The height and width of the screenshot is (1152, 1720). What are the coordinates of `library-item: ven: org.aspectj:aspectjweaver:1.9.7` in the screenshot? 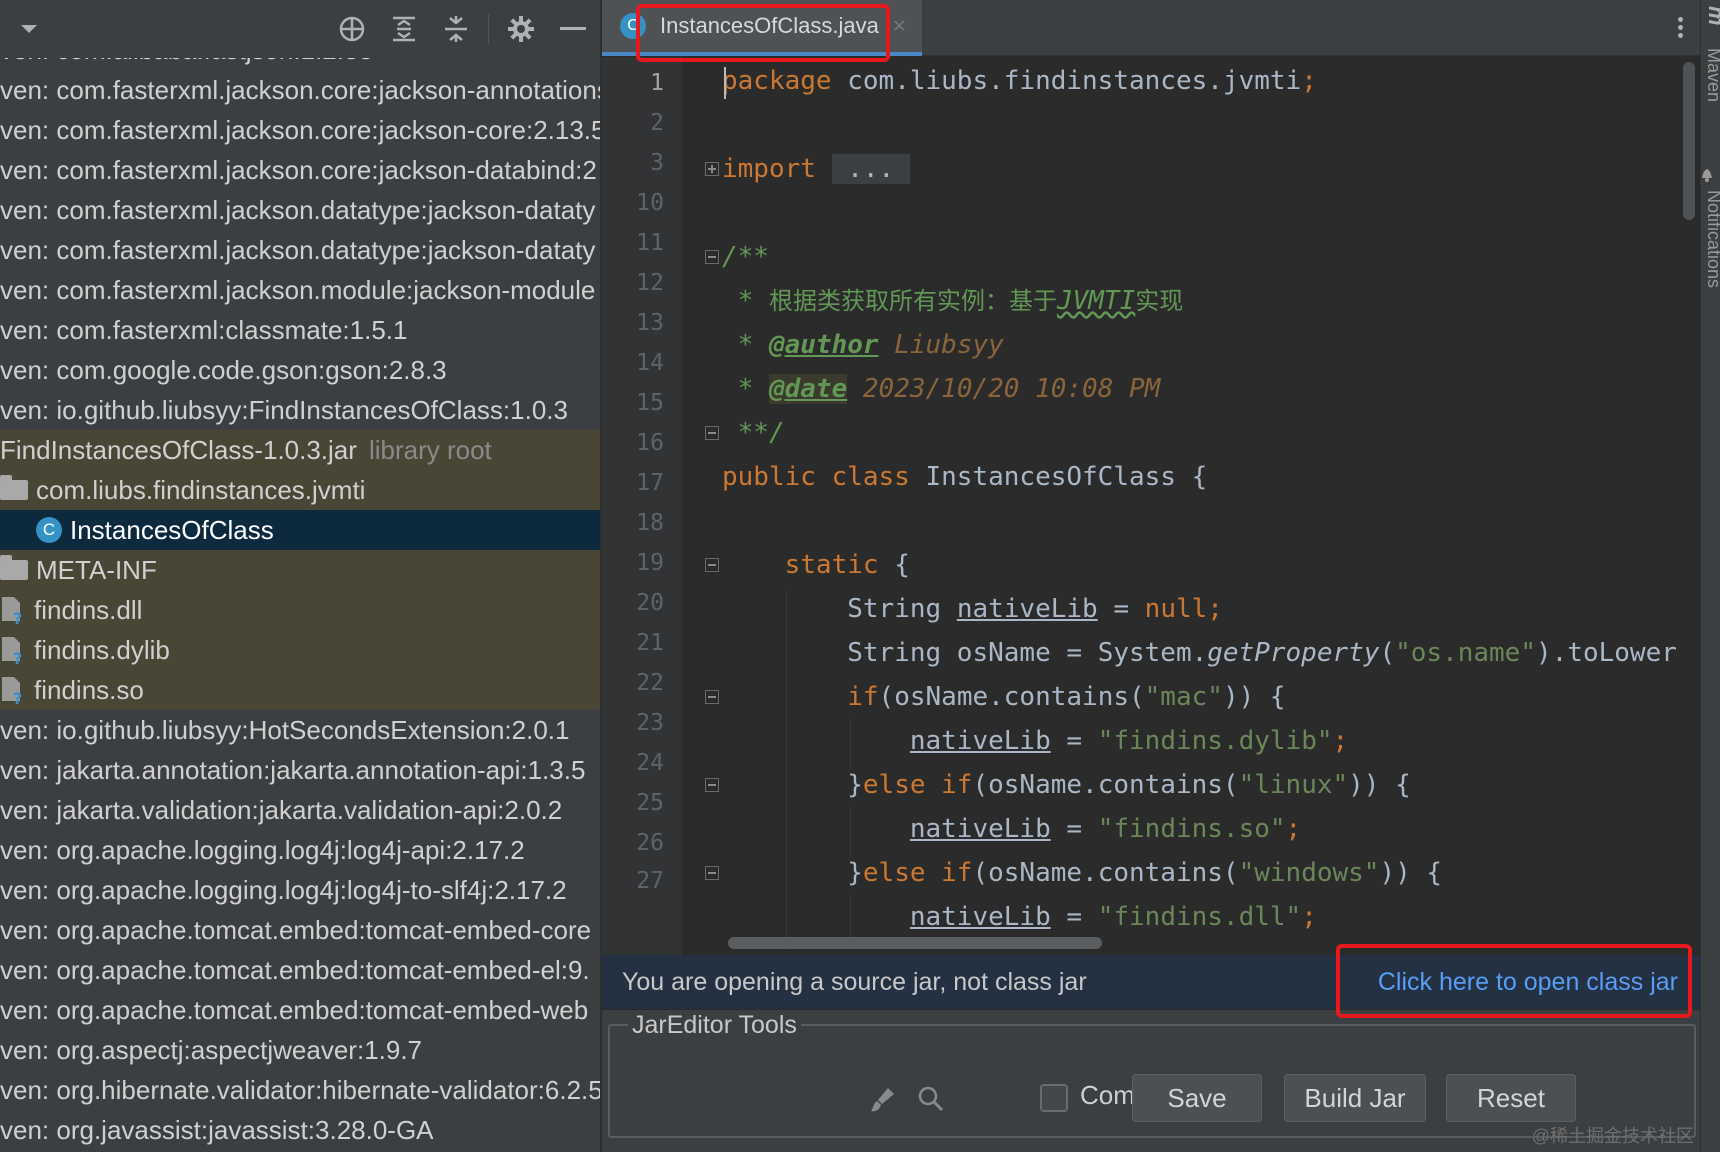 It's located at (300, 1050).